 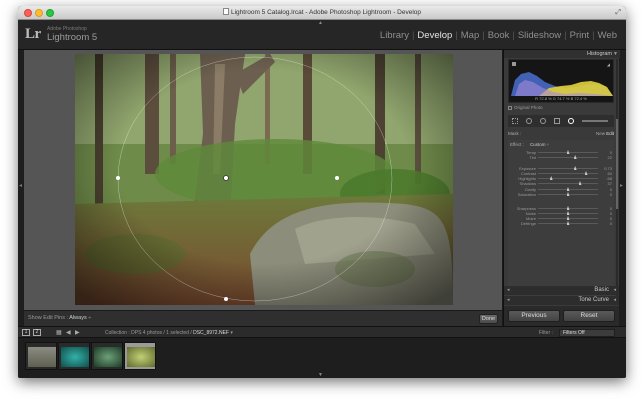 What do you see at coordinates (543, 121) in the screenshot?
I see `red-eye-icon` at bounding box center [543, 121].